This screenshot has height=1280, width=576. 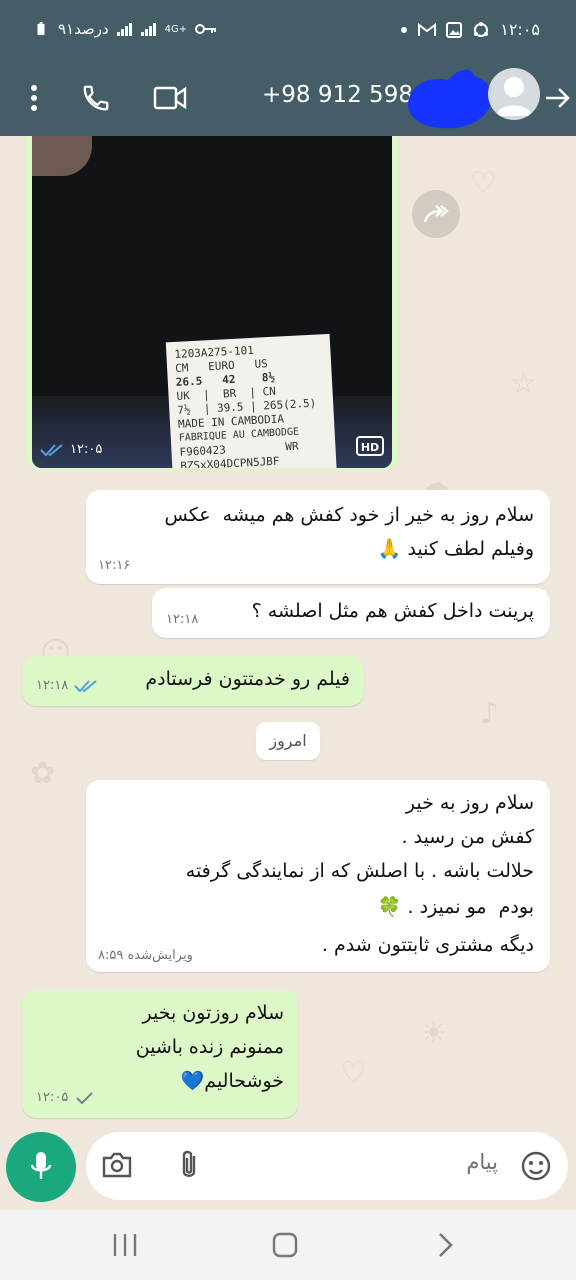 I want to click on status-left: ۹۱درصد 4G+, so click(x=124, y=29).